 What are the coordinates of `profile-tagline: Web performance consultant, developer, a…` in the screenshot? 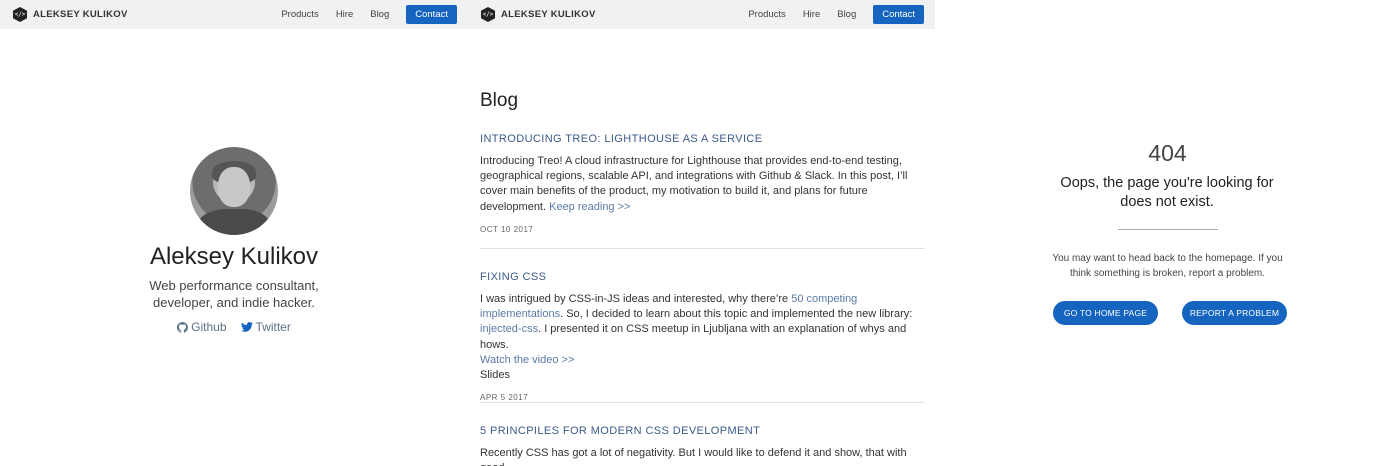 It's located at (234, 294).